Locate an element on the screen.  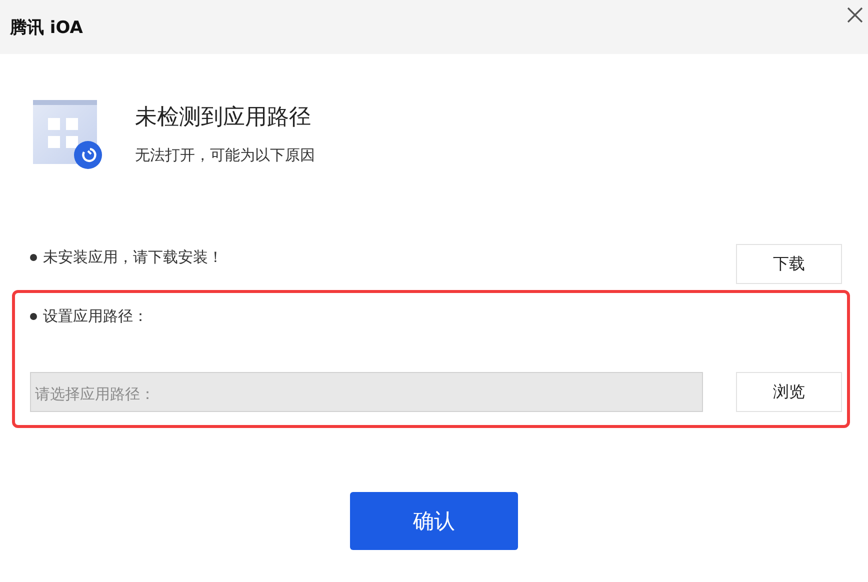
confirm-button: 确认 is located at coordinates (434, 521).